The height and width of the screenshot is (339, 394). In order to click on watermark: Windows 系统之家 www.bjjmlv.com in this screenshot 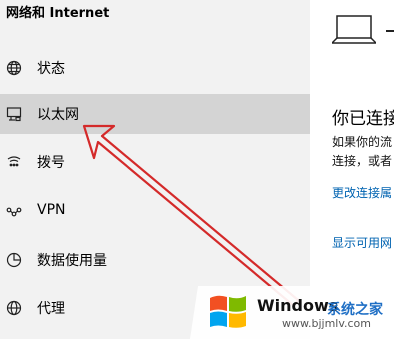, I will do `click(292, 308)`.